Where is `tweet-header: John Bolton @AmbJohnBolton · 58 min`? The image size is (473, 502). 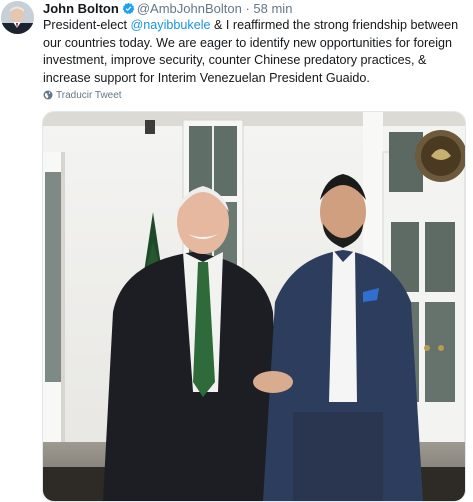 tweet-header: John Bolton @AmbJohnBolton · 58 min is located at coordinates (167, 9).